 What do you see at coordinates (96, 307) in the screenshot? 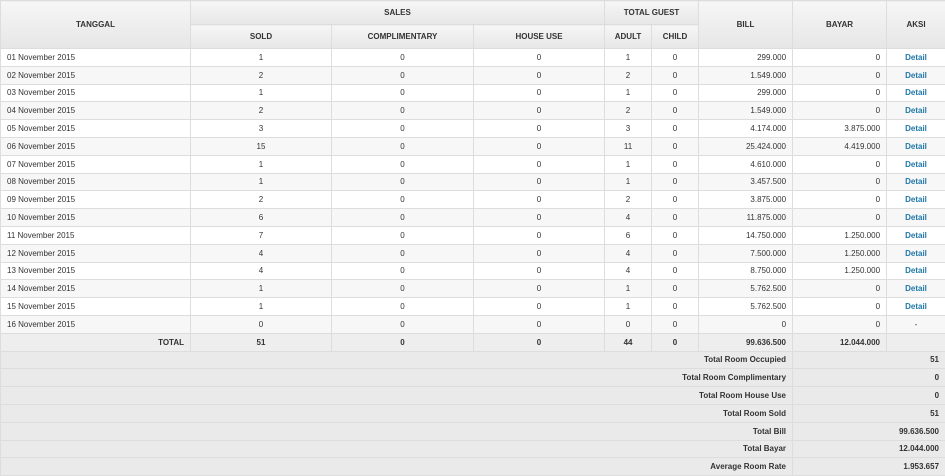
I see `row-date: 15 November 2015` at bounding box center [96, 307].